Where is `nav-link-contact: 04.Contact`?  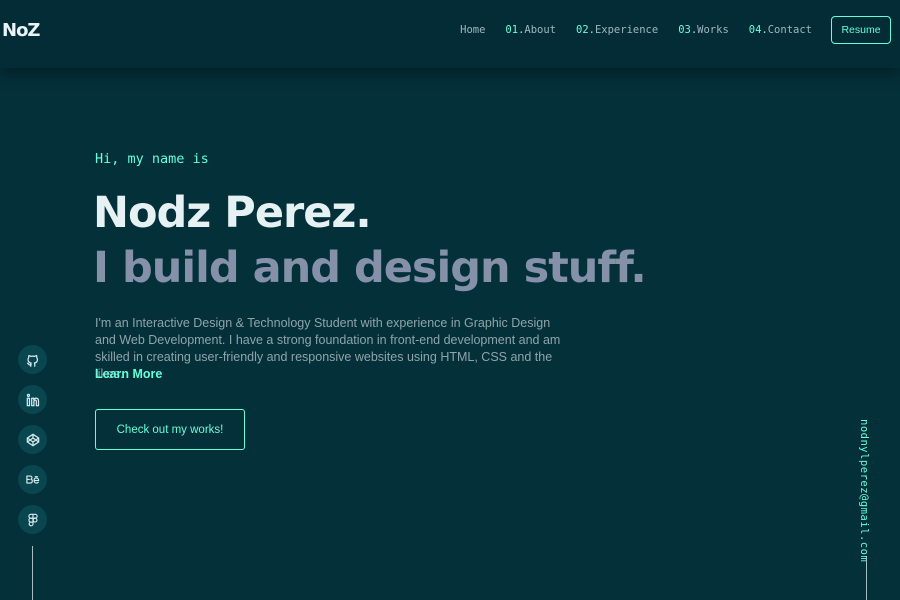
nav-link-contact: 04.Contact is located at coordinates (780, 30).